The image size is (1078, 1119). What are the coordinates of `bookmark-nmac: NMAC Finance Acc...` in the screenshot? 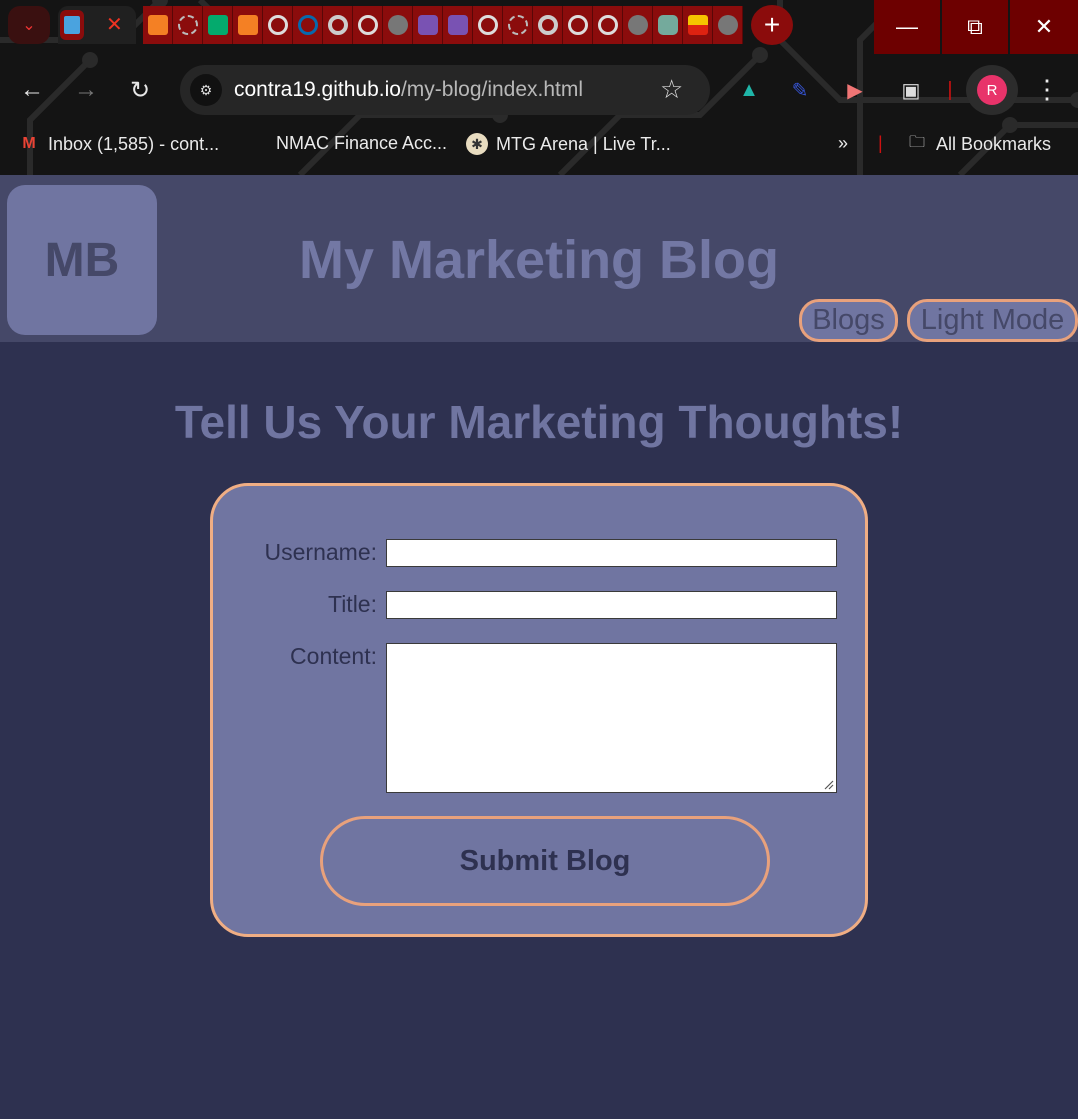 It's located at (361, 143).